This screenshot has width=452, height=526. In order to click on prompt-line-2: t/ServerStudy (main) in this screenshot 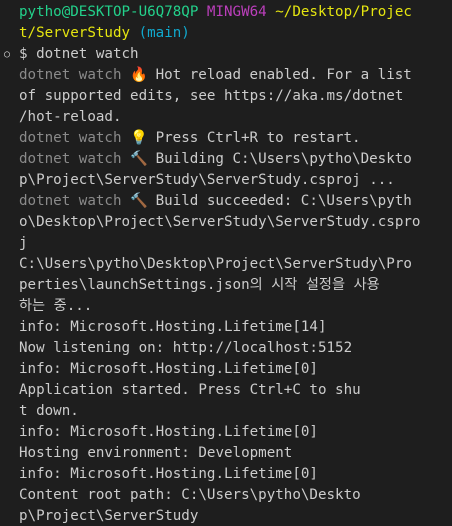, I will do `click(235, 33)`.